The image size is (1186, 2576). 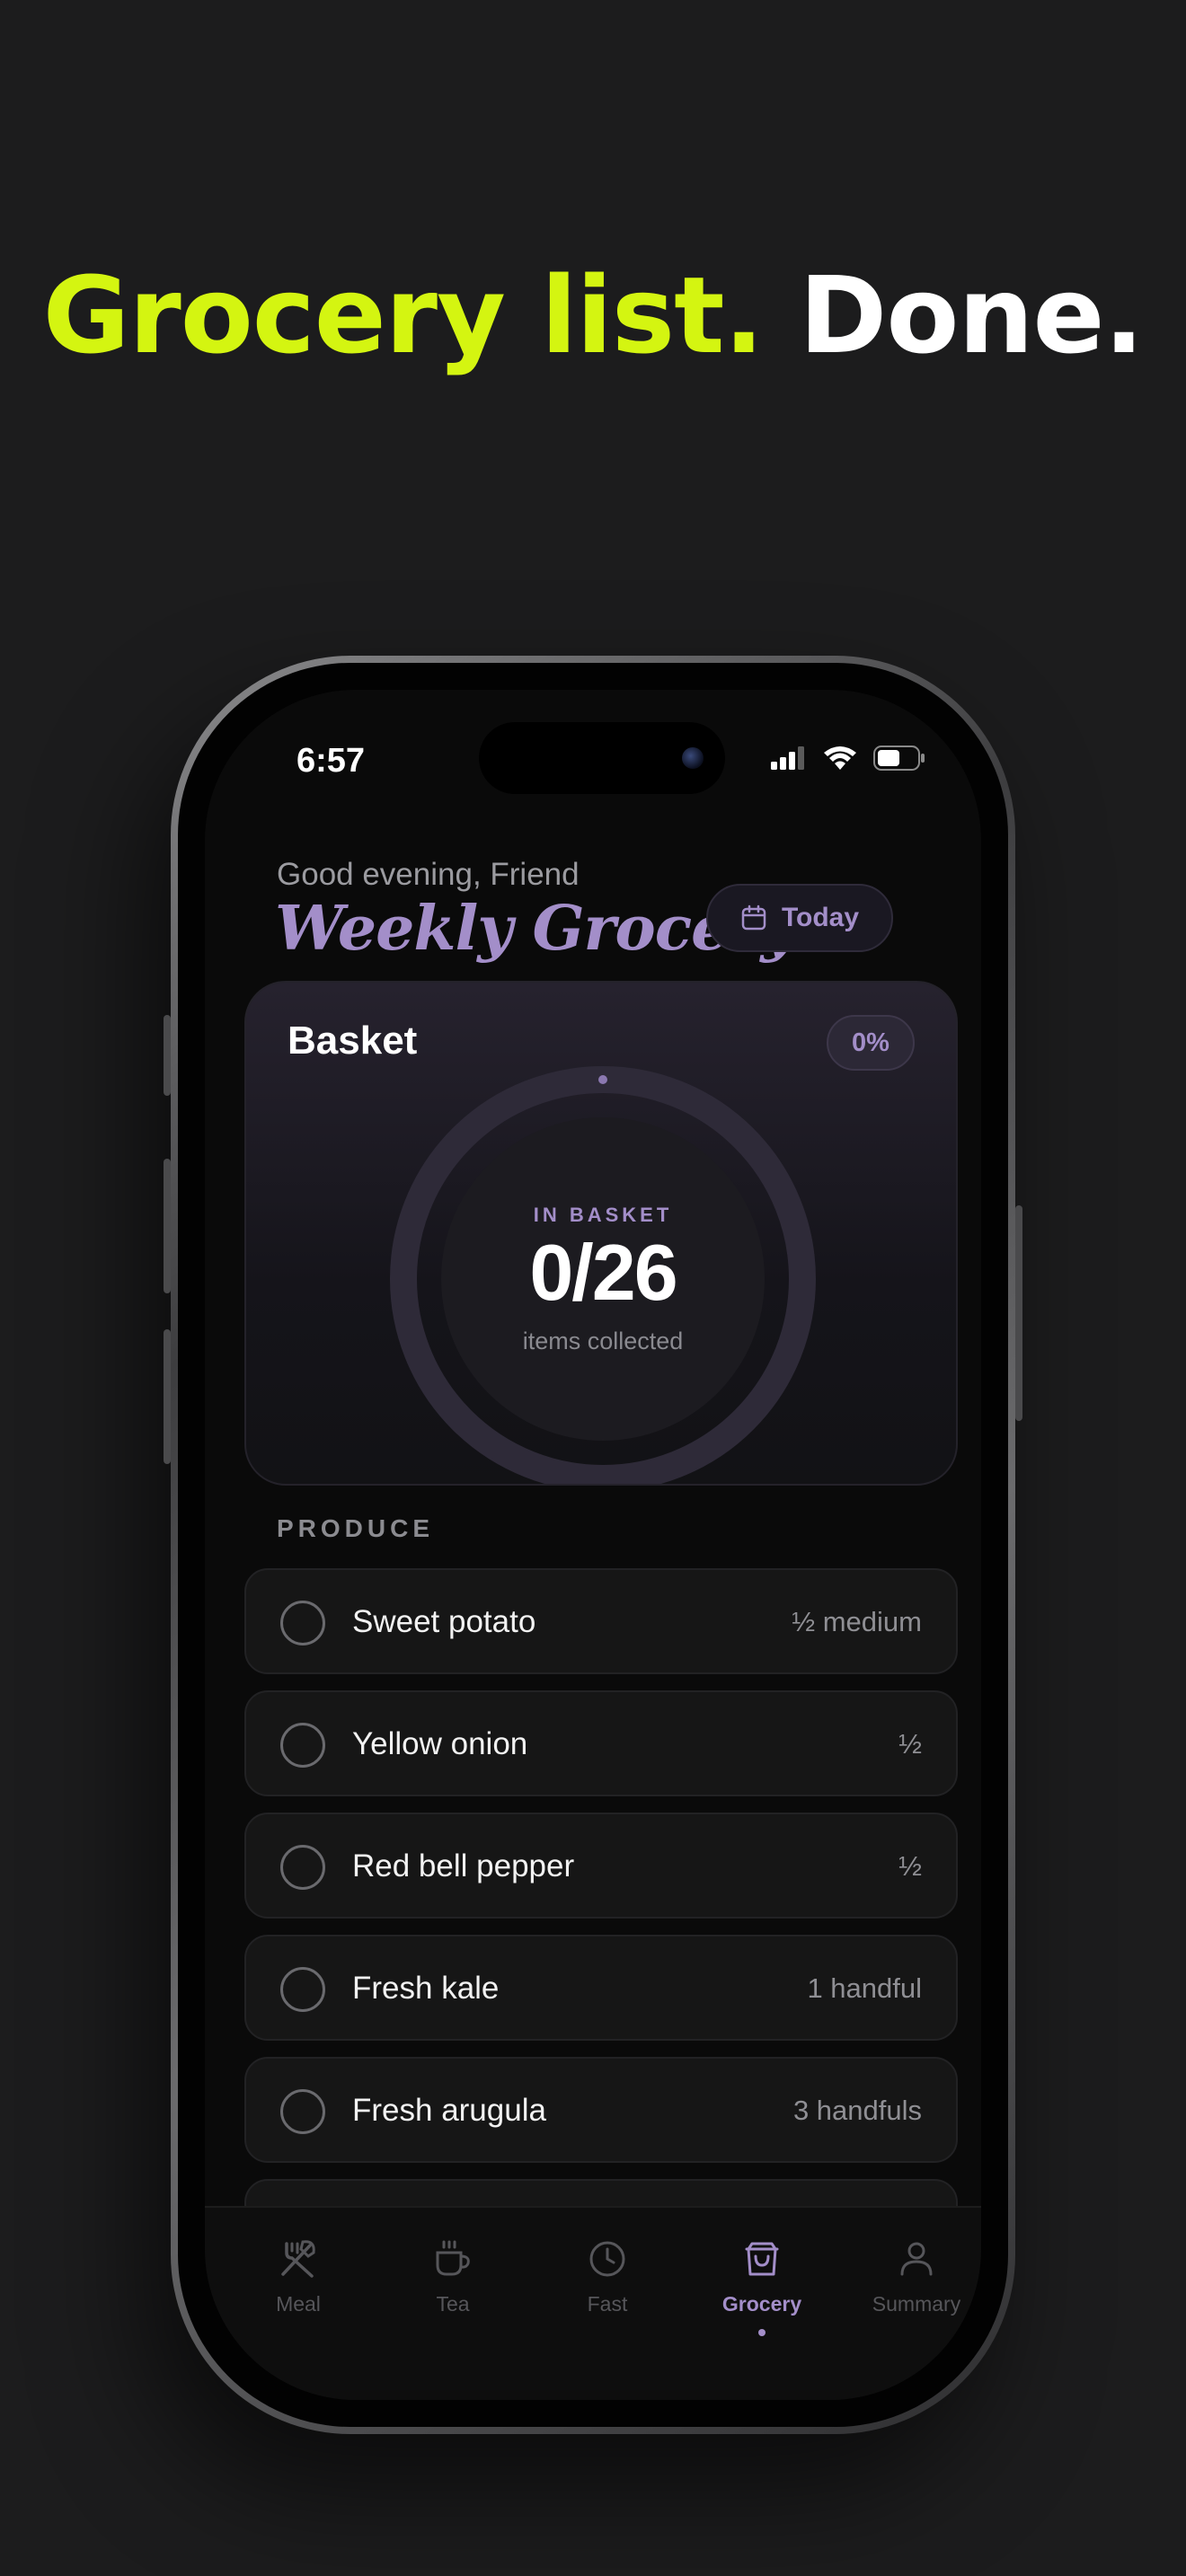 I want to click on tab-fast: Fast, so click(x=607, y=2275).